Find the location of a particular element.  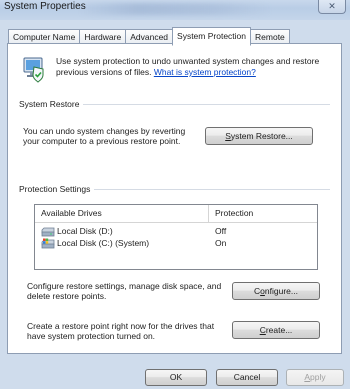

apply-button-label: pply is located at coordinates (318, 377).